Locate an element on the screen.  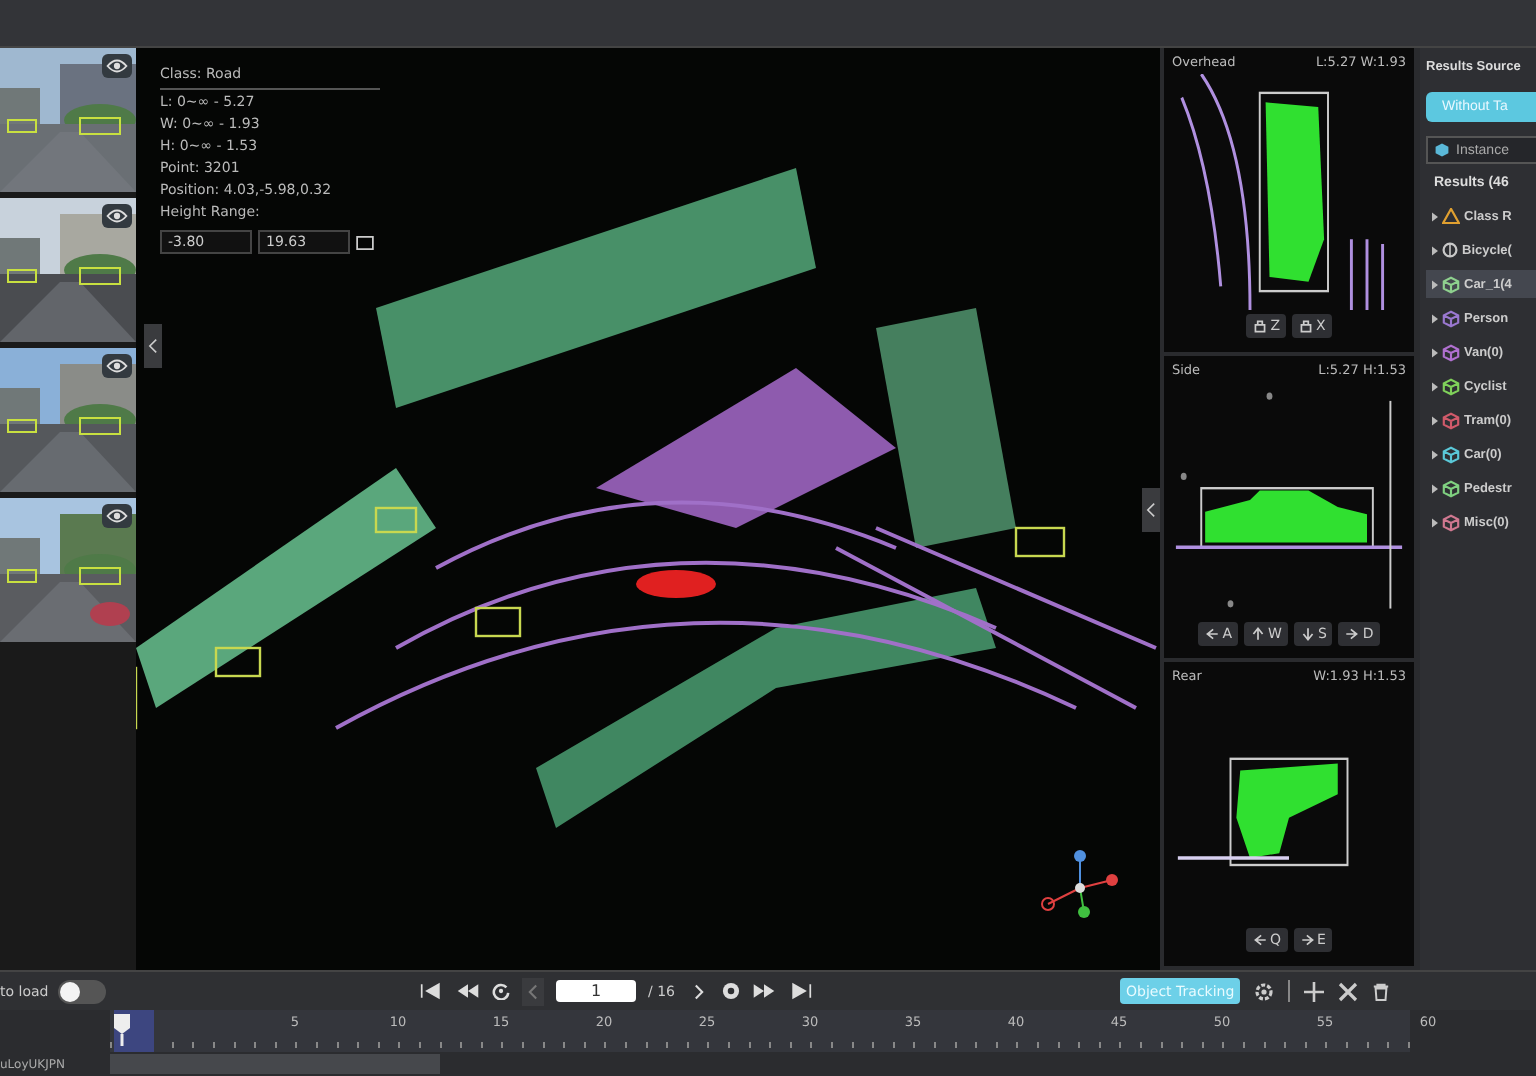
cube-icon is located at coordinates (1442, 150).